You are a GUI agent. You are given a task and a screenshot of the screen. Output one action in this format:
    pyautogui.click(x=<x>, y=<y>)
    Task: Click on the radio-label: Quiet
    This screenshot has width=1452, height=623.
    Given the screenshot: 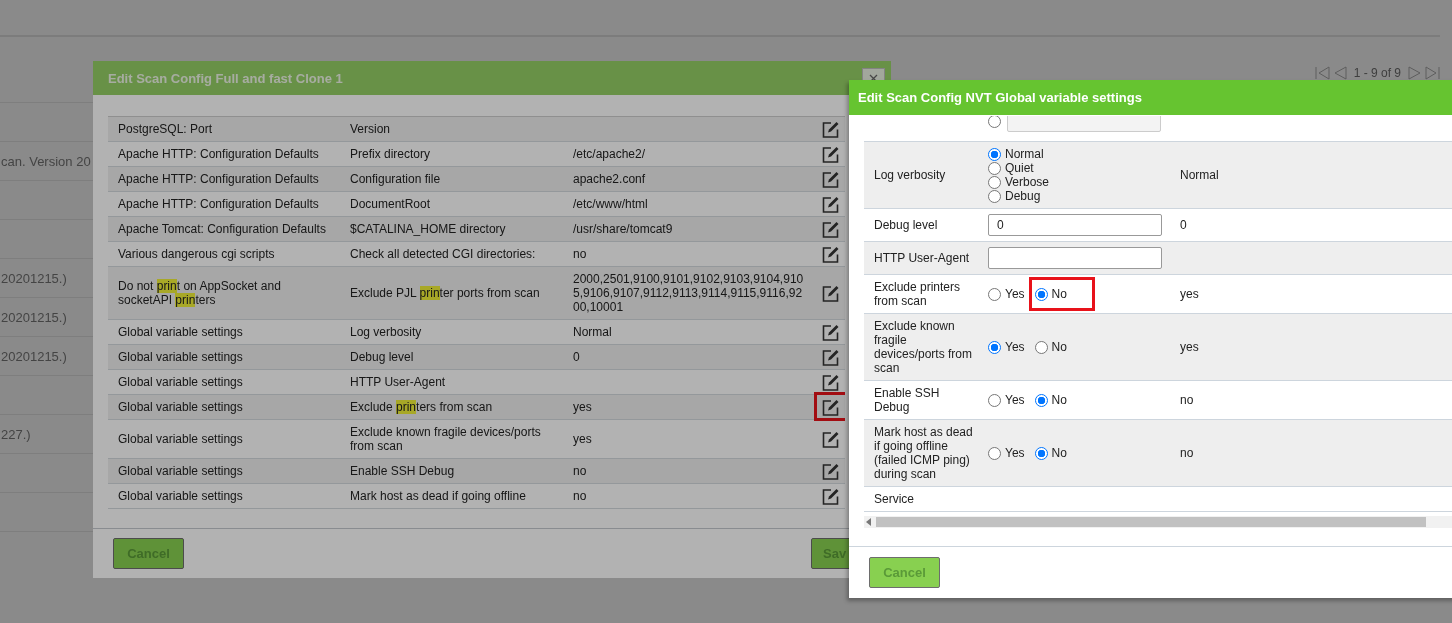 What is the action you would take?
    pyautogui.click(x=1019, y=168)
    